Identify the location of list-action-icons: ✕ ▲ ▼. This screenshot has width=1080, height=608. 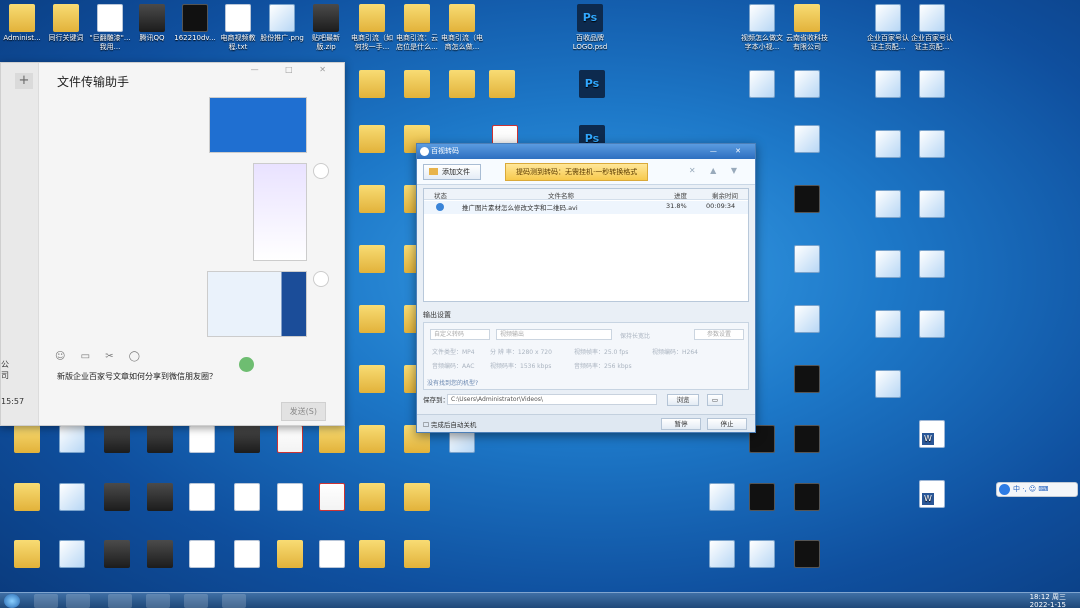
(716, 170).